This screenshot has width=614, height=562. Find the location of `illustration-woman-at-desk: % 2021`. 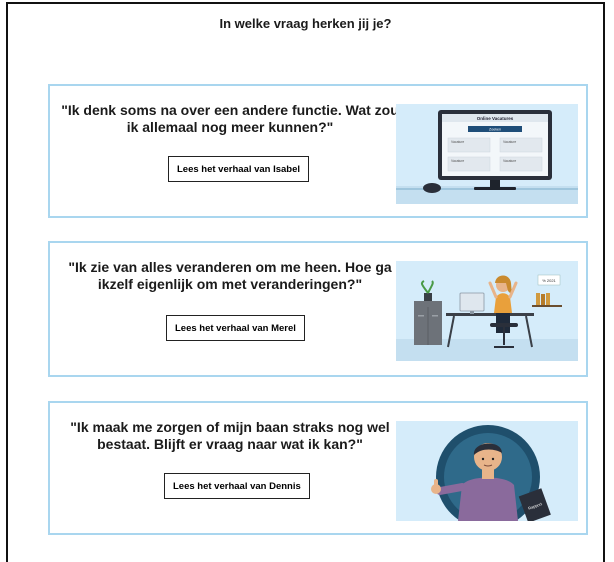

illustration-woman-at-desk: % 2021 is located at coordinates (487, 311).